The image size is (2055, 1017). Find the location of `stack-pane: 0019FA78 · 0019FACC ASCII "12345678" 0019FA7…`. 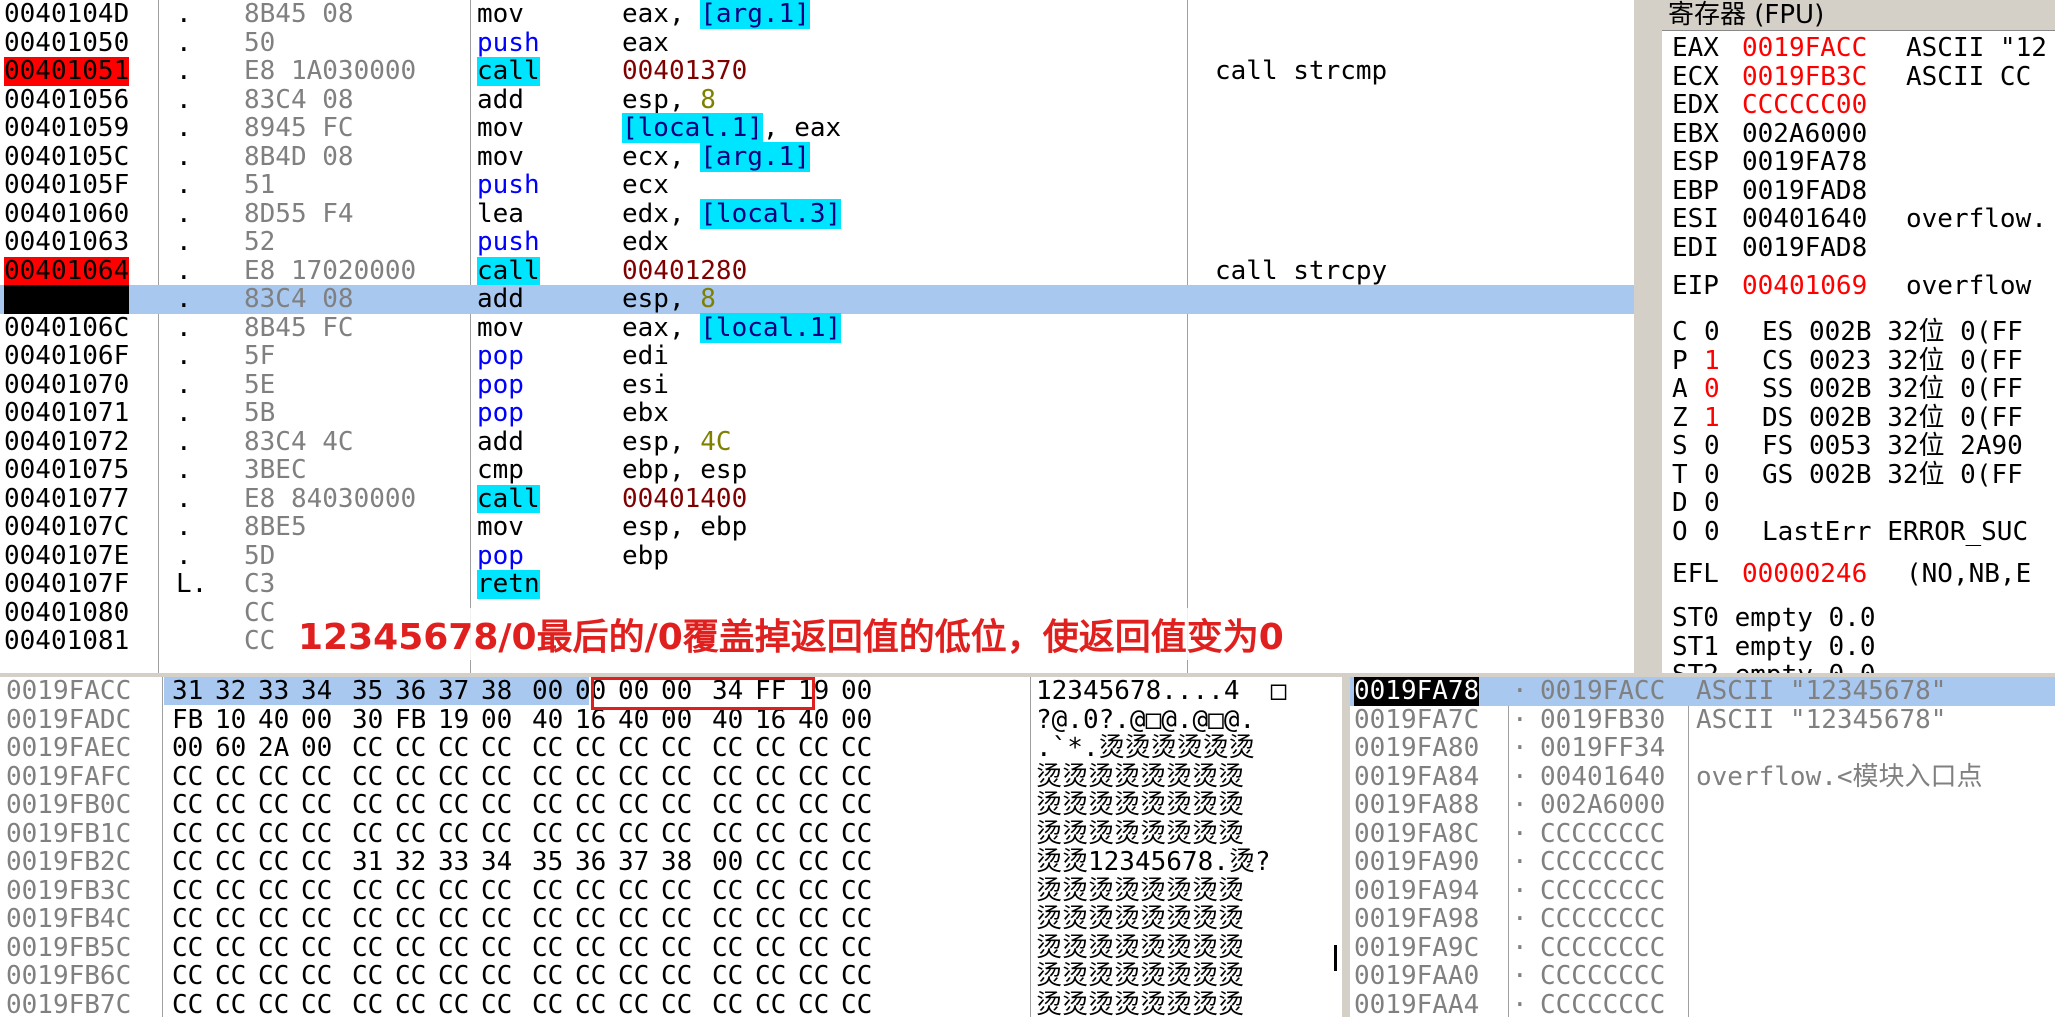

stack-pane: 0019FA78 · 0019FACC ASCII "12345678" 0019FA7… is located at coordinates (1702, 847).